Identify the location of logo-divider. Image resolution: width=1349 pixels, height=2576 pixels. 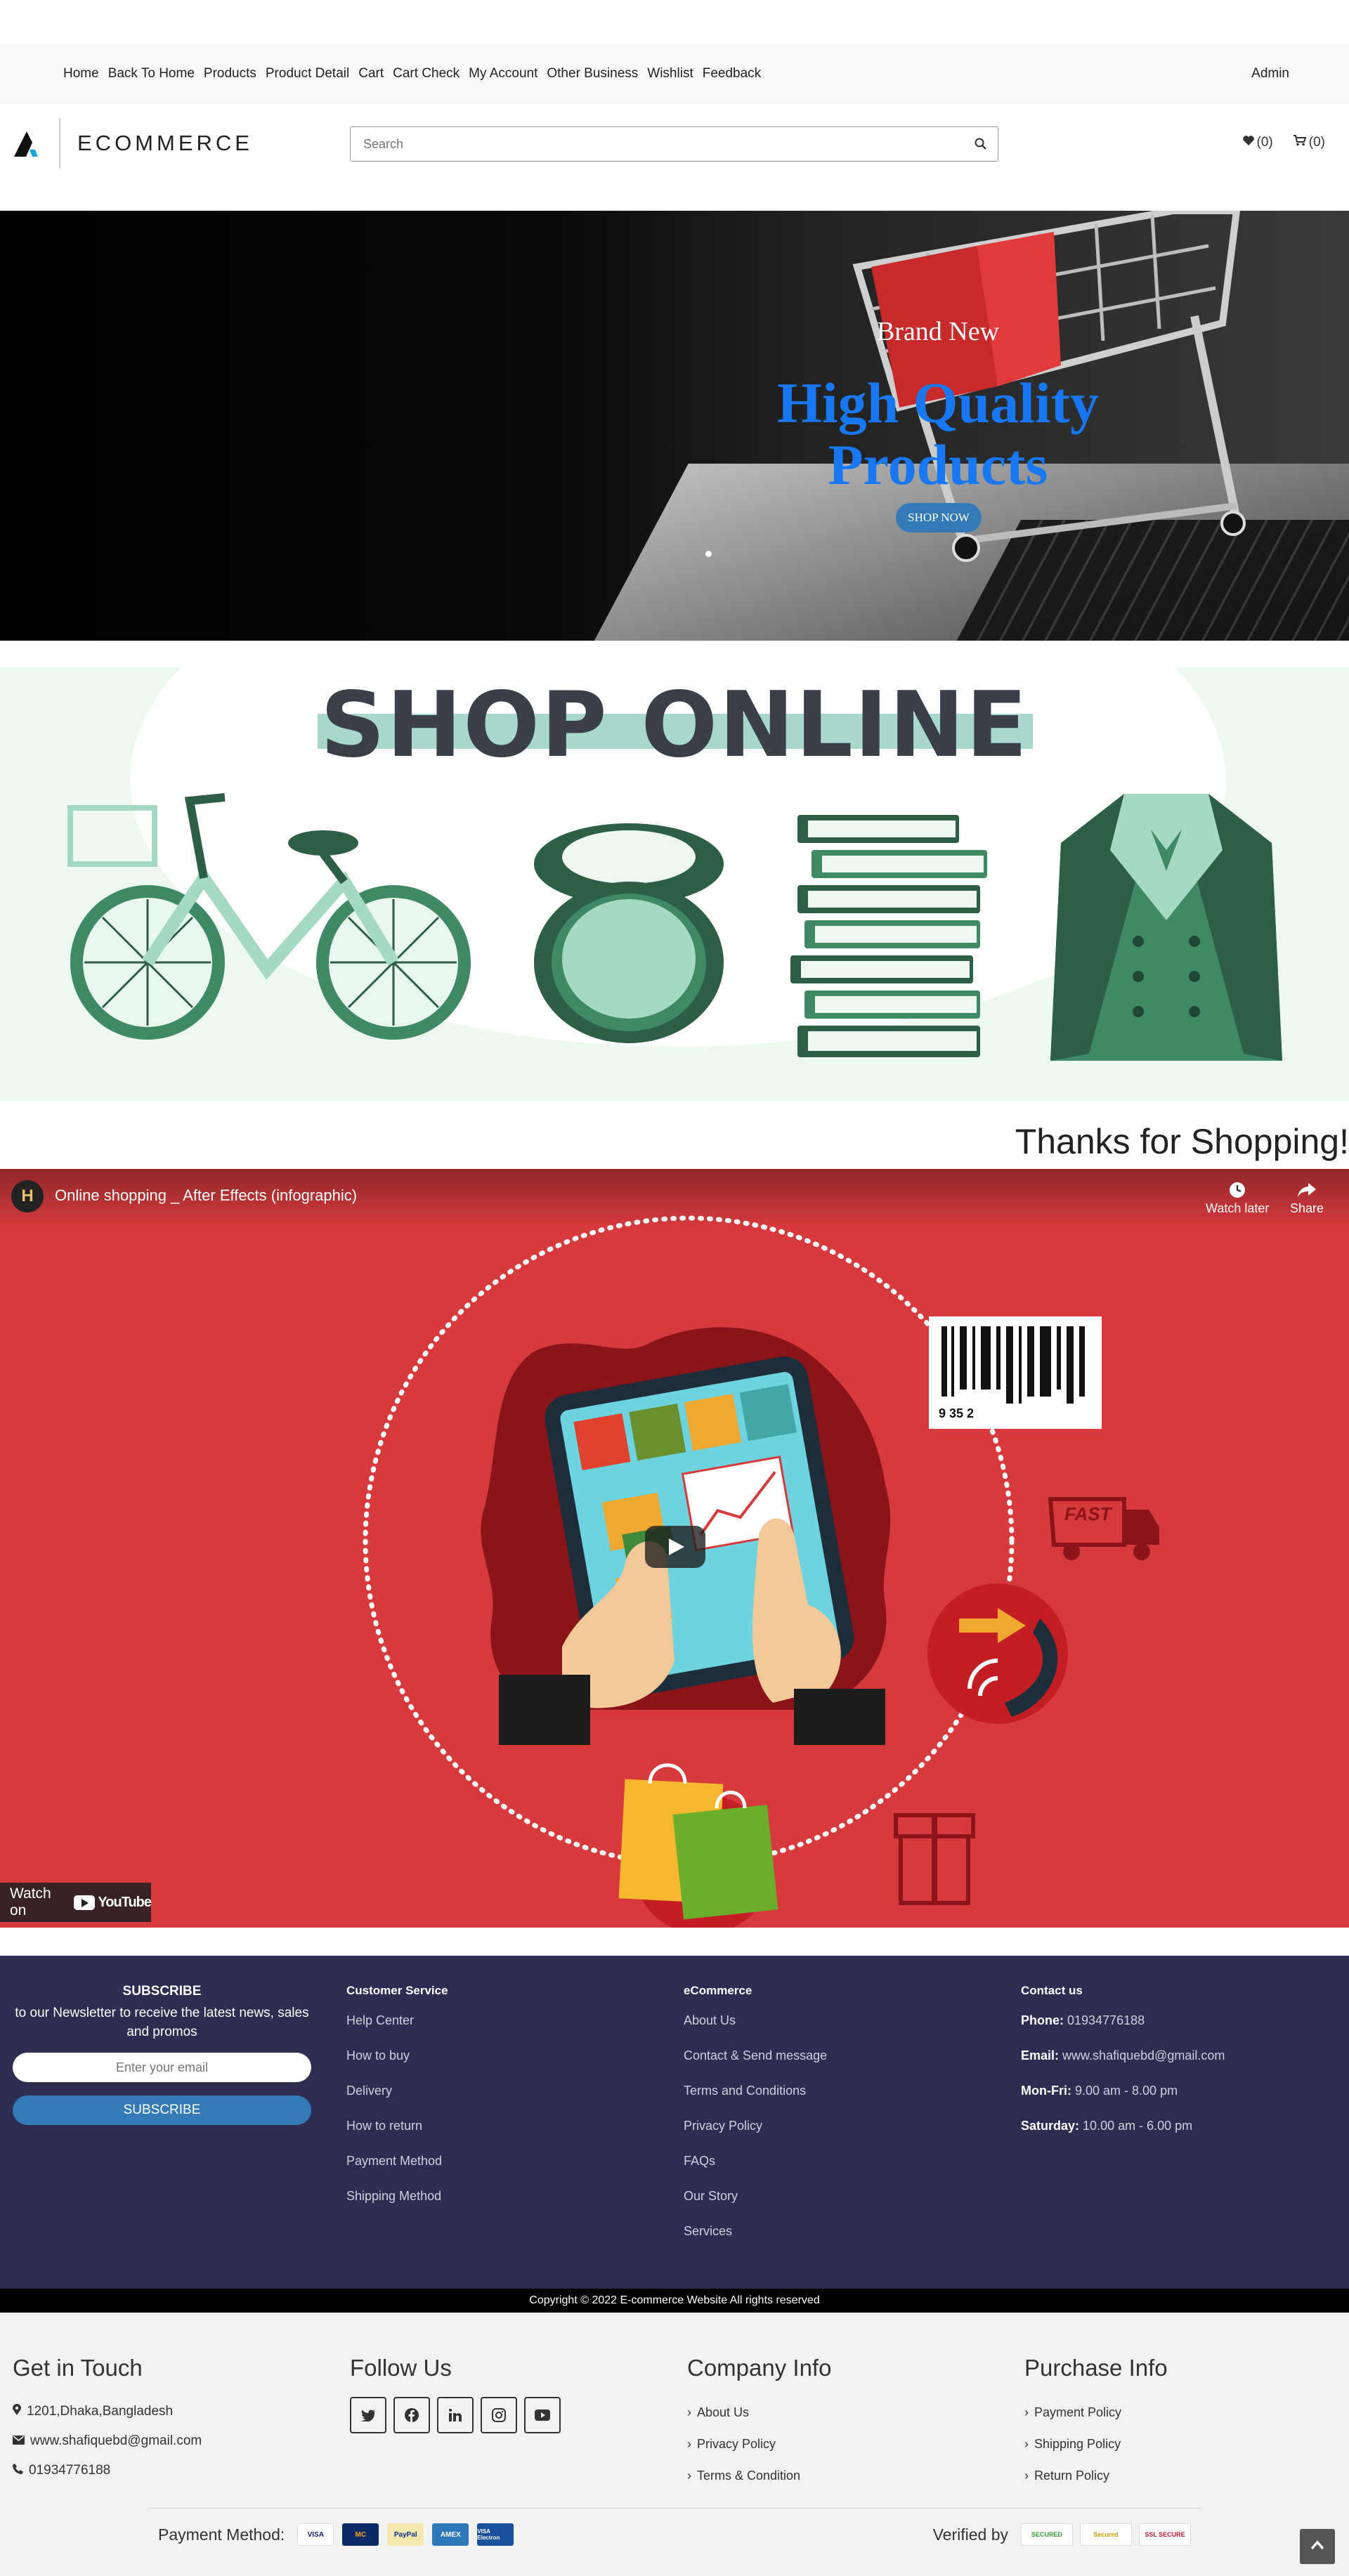
(60, 143).